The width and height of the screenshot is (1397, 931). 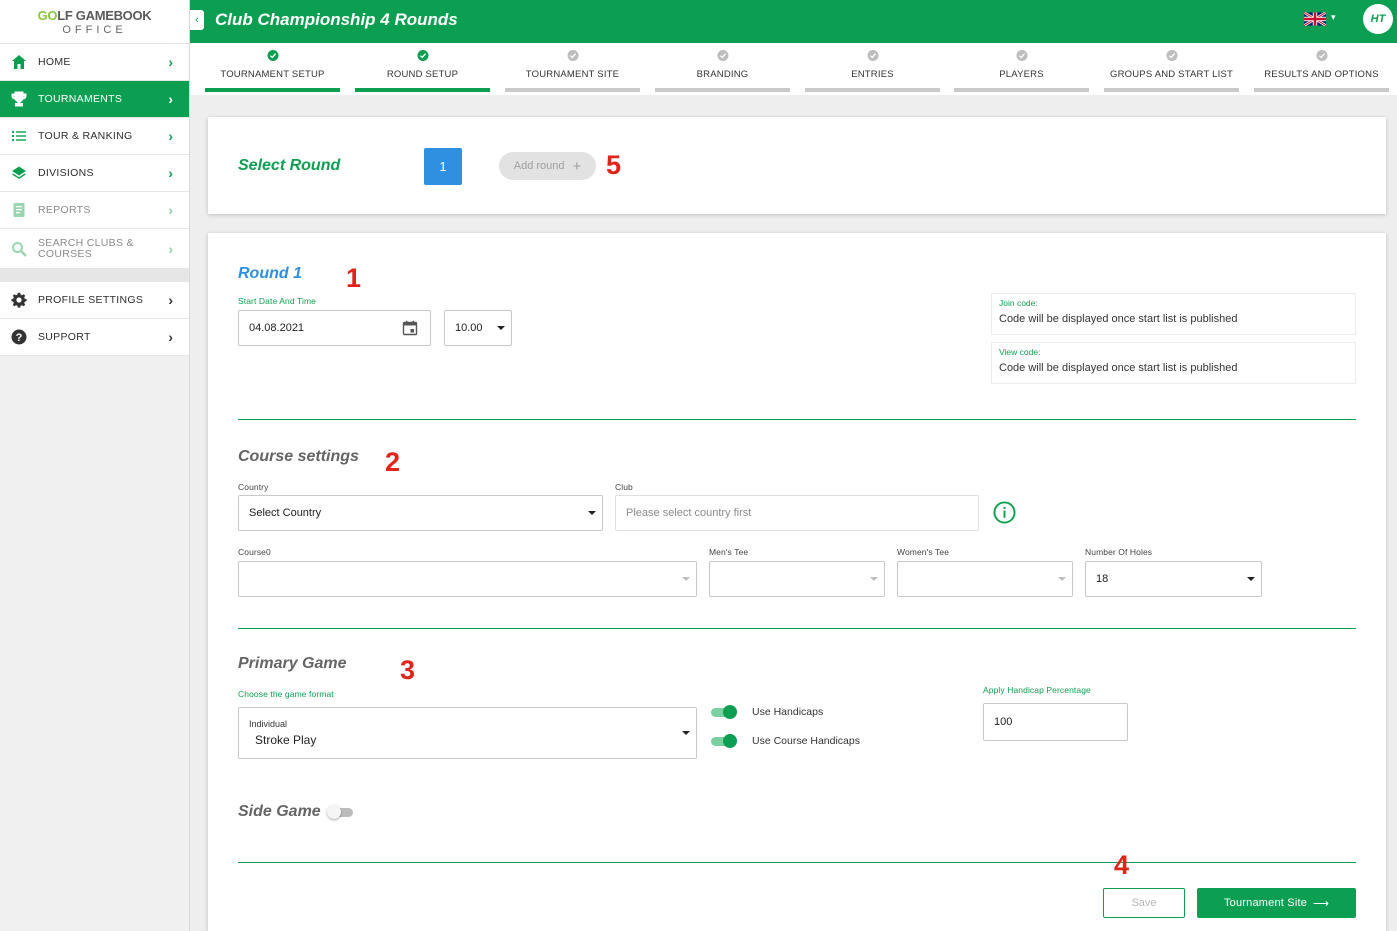 I want to click on step-tournament-site: TOURNAMENT SITE, so click(x=572, y=69).